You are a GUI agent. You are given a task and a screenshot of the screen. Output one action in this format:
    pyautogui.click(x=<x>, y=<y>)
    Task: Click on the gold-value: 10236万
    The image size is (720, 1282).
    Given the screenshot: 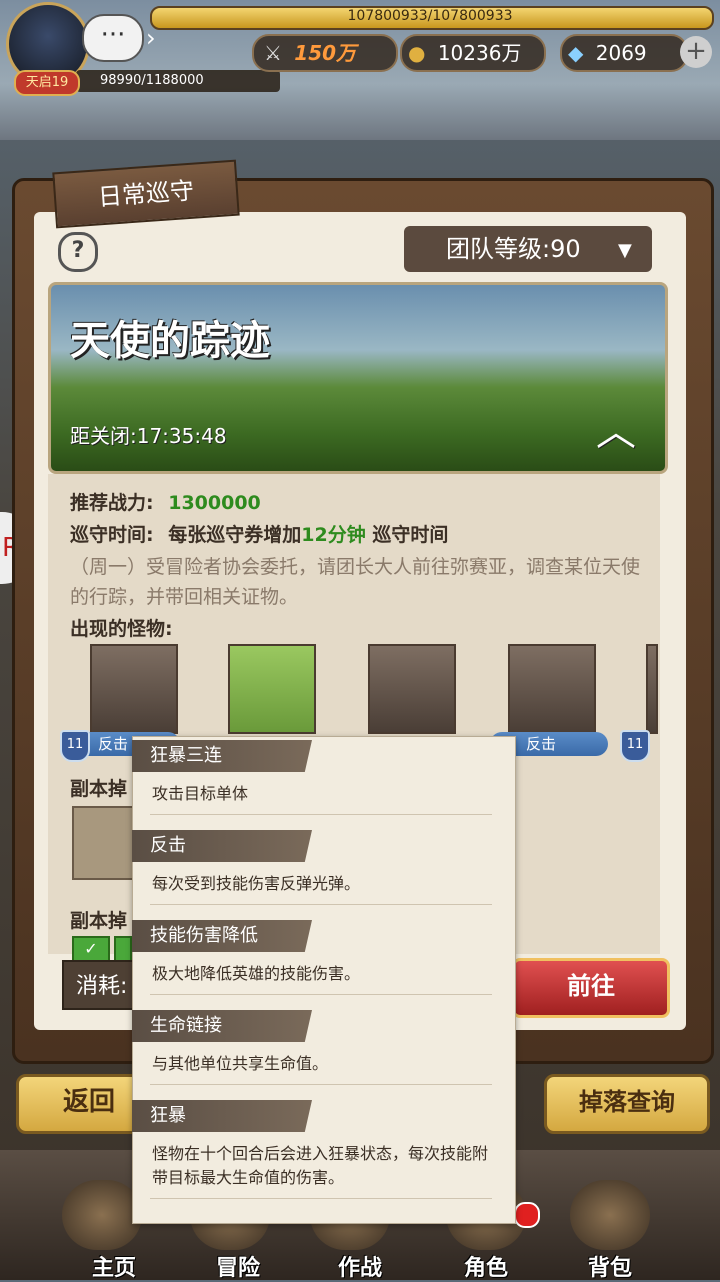 What is the action you would take?
    pyautogui.click(x=479, y=53)
    